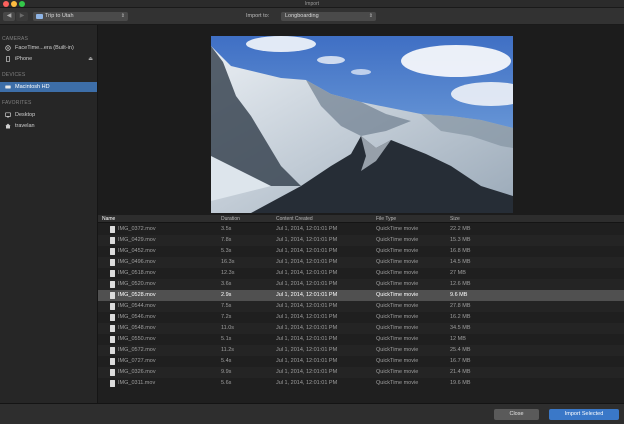 The height and width of the screenshot is (424, 624). I want to click on cell-size: 16.7 MB, so click(460, 361).